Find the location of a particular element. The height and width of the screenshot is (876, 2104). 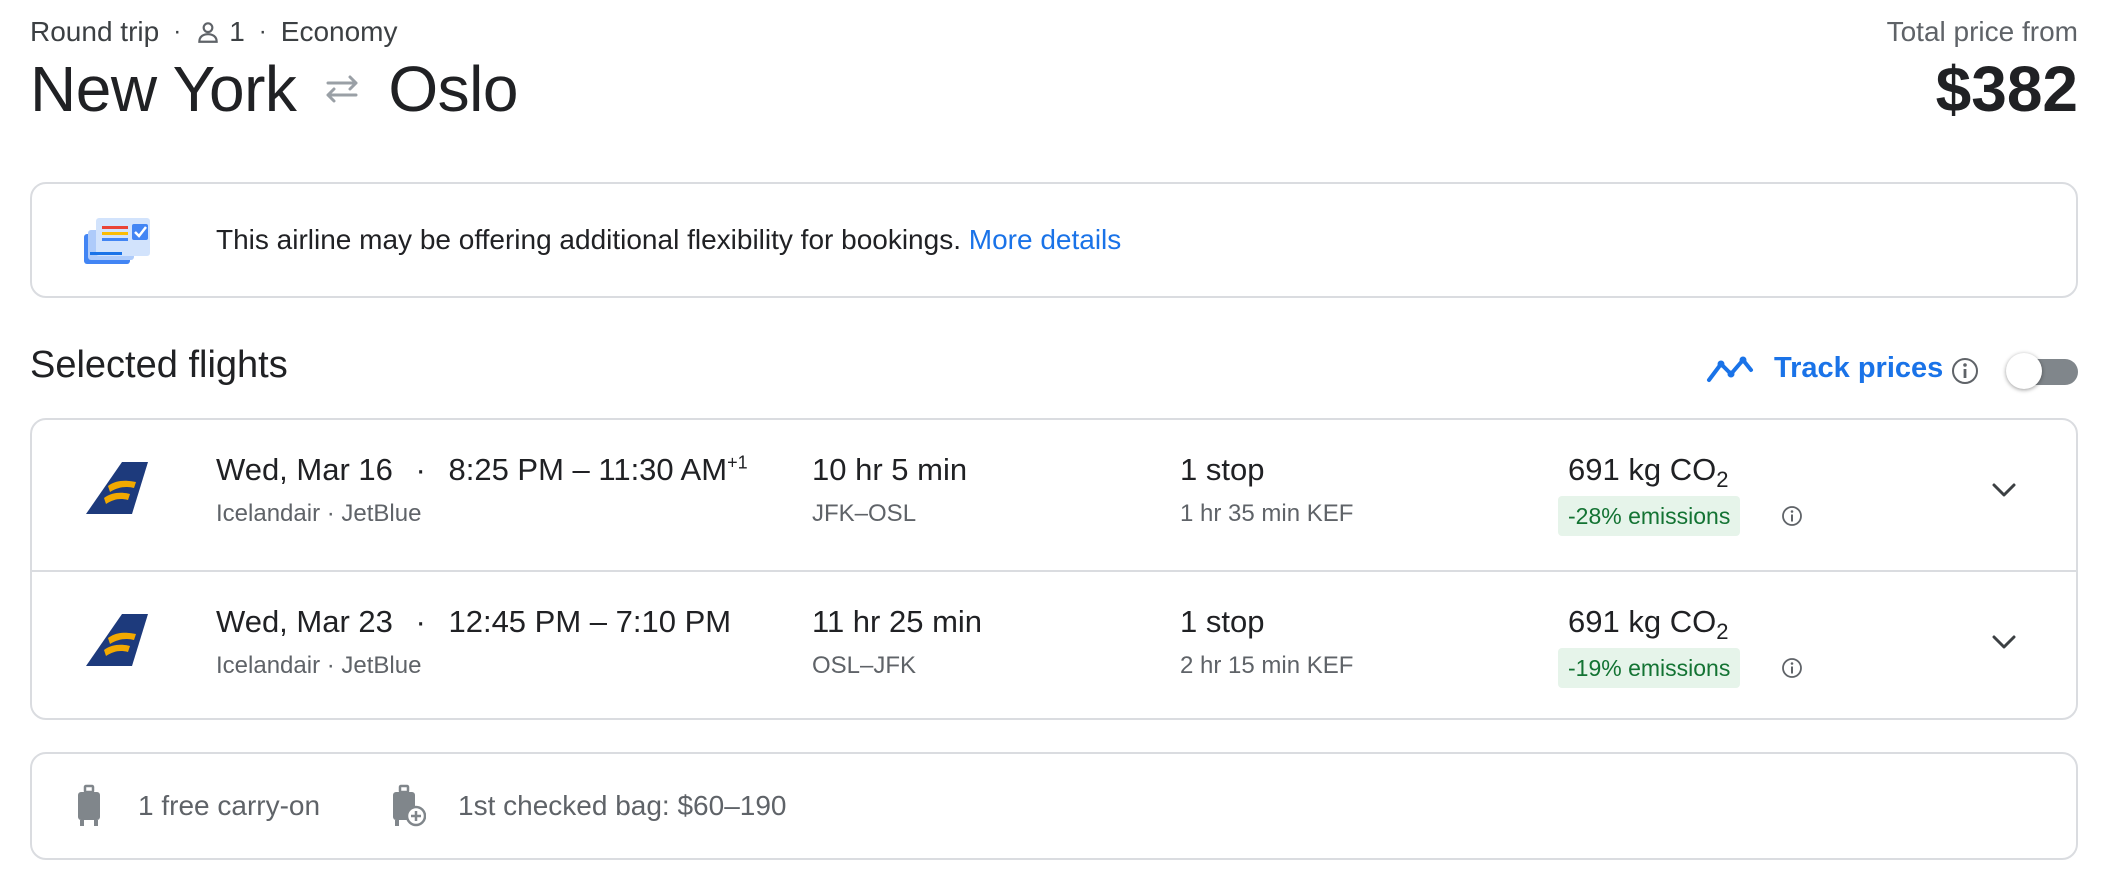

layover-info: 2 hr 15 min KEF is located at coordinates (1267, 665).